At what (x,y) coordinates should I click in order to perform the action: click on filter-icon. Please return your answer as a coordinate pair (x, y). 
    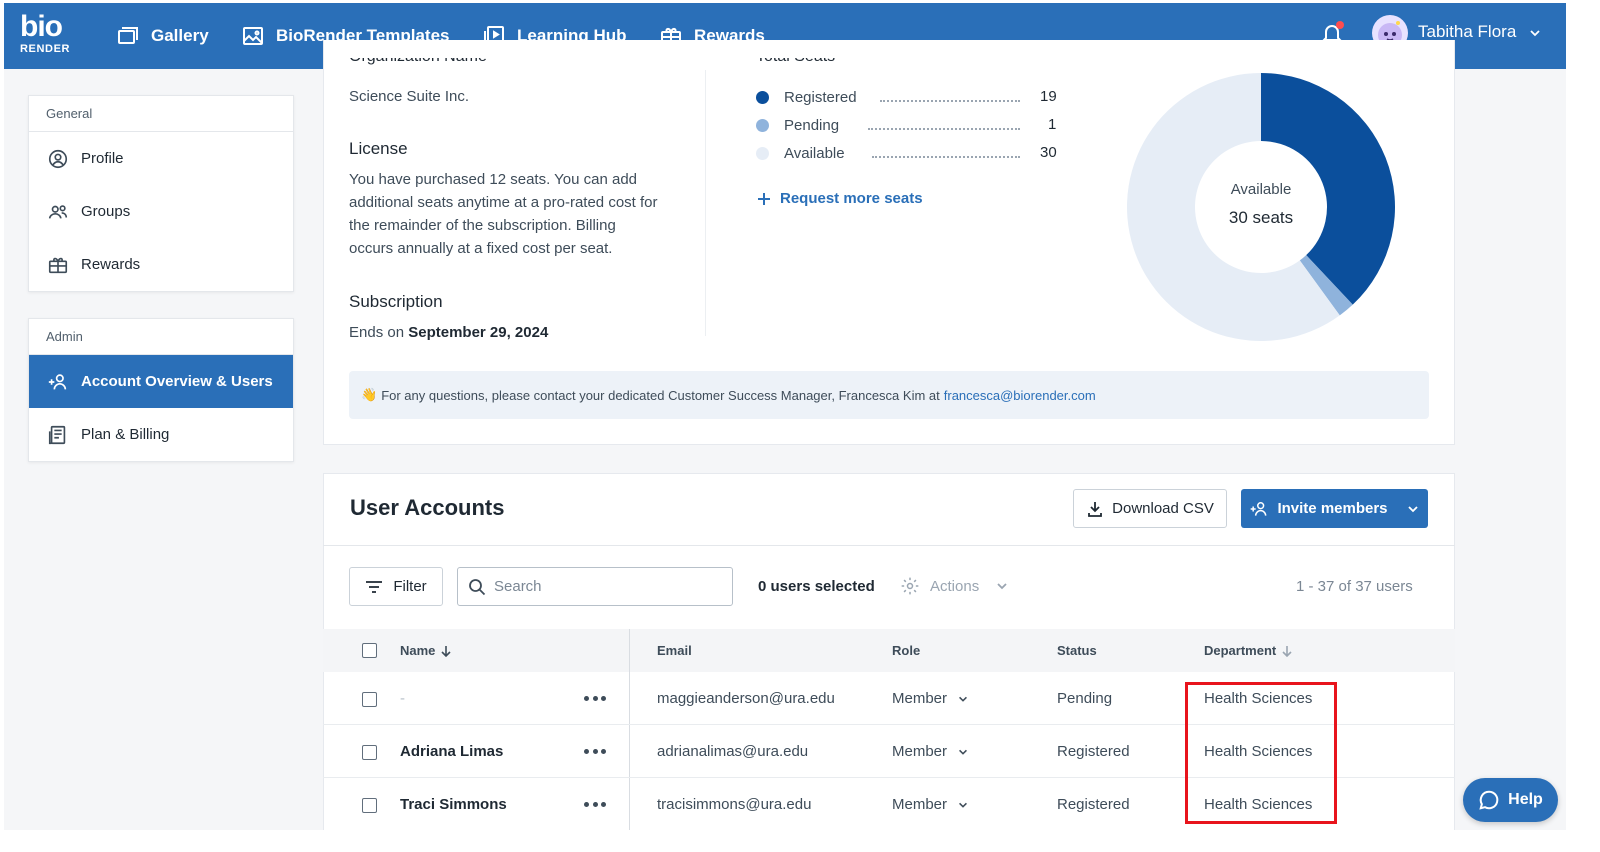
    Looking at the image, I should click on (374, 586).